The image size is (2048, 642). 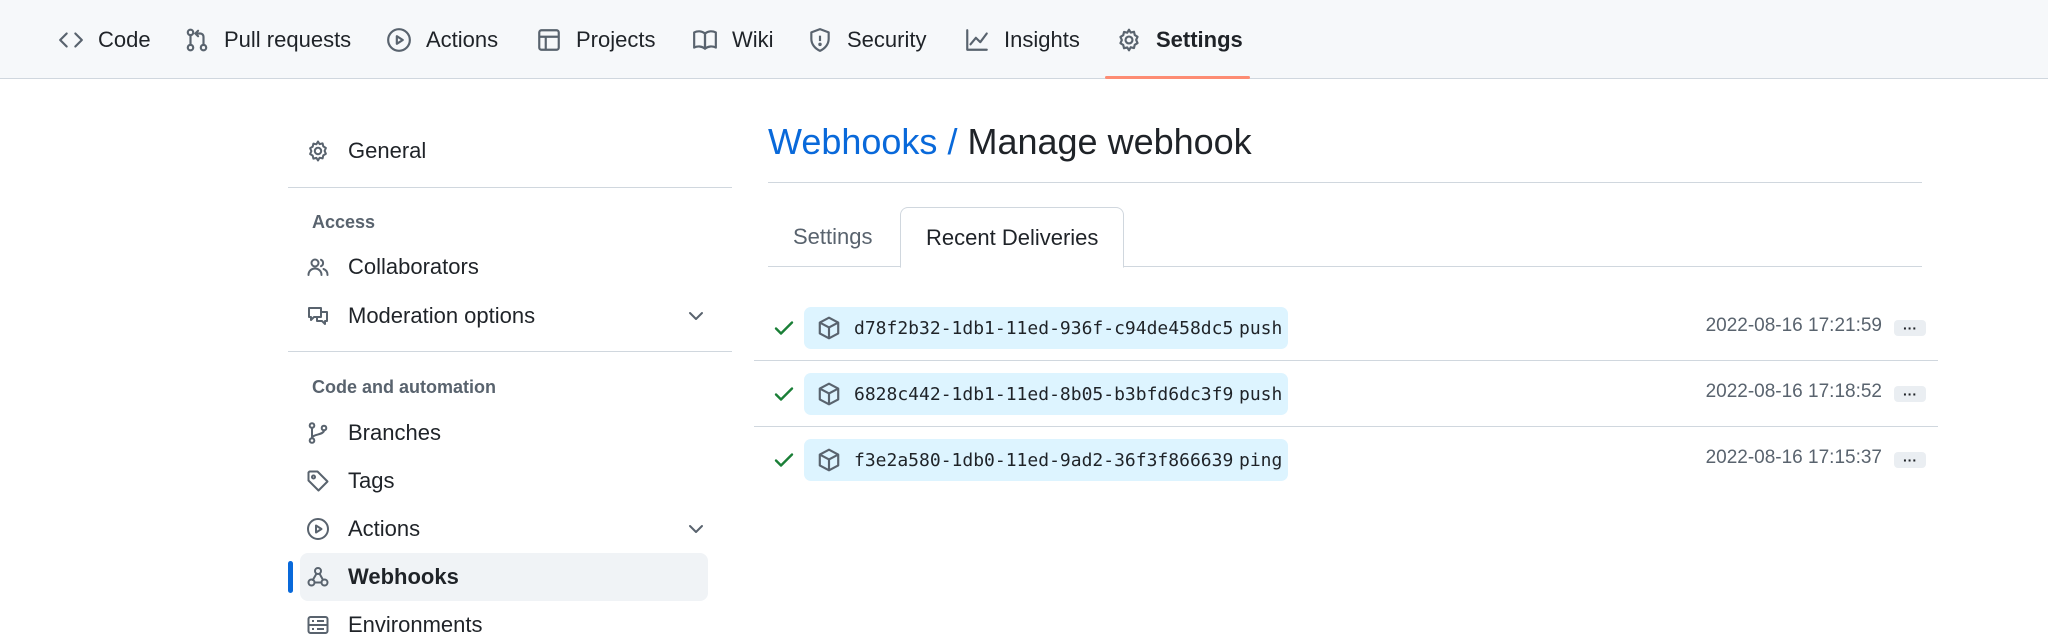 I want to click on tab-code: Code, so click(x=104, y=39).